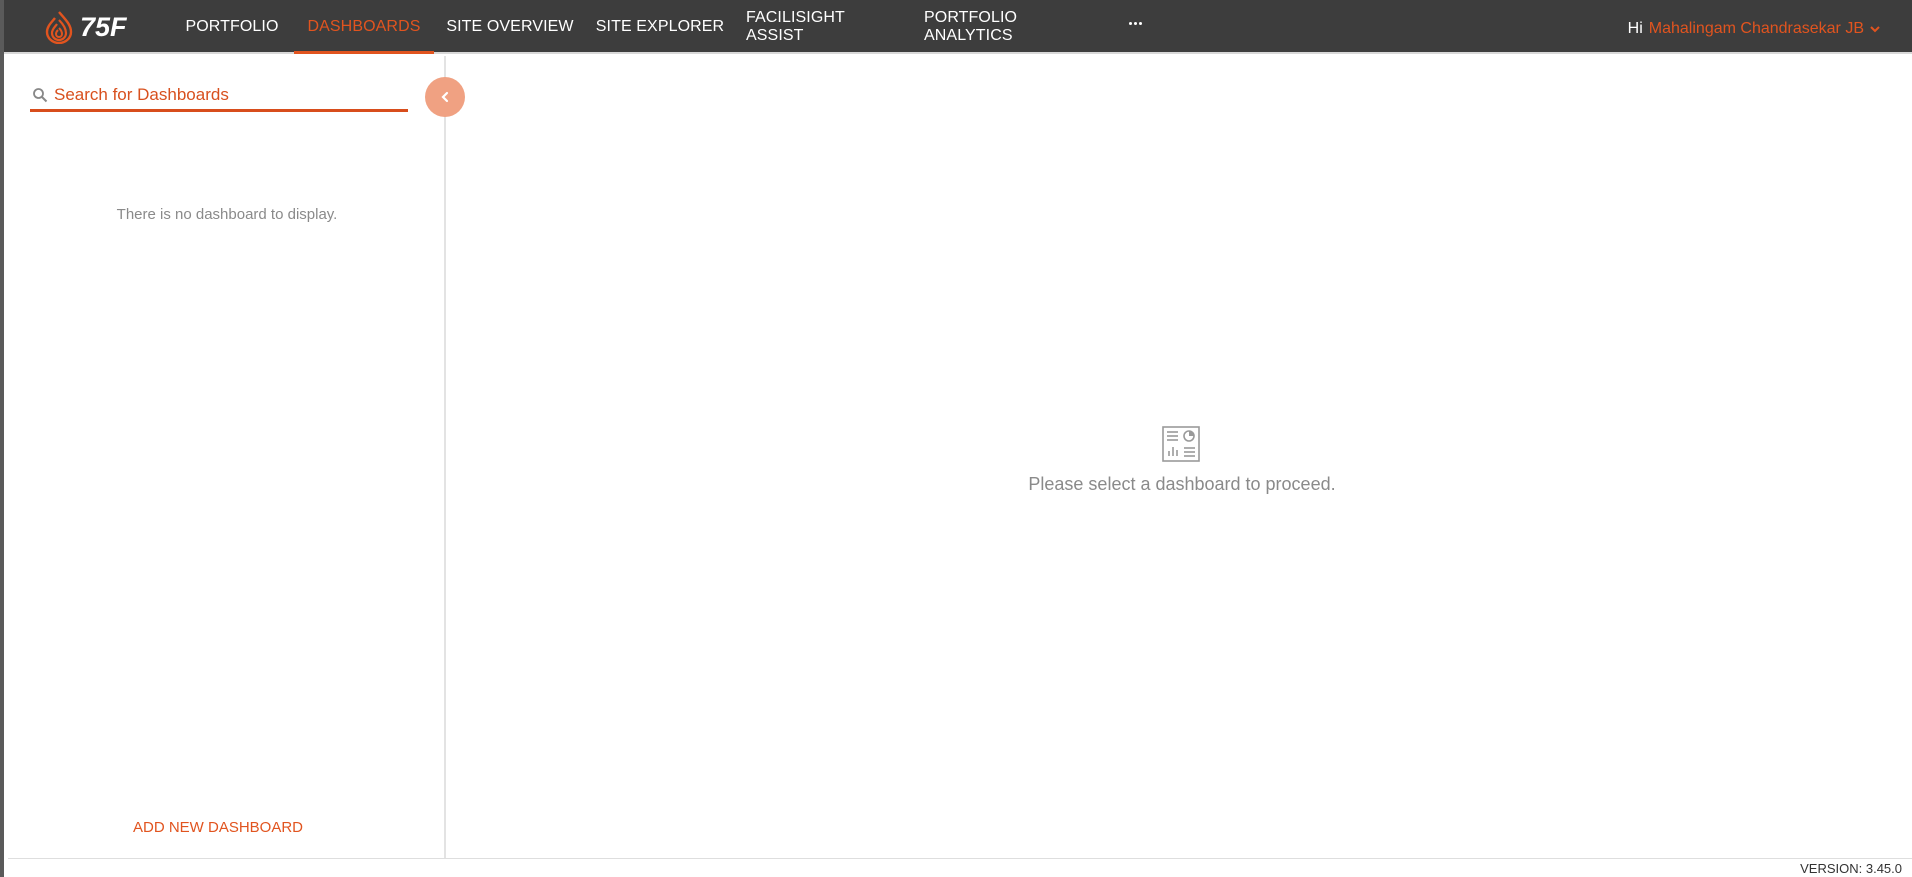 Image resolution: width=1912 pixels, height=877 pixels. Describe the element at coordinates (227, 214) in the screenshot. I see `no-dashboard-message: There is no dashboard to display.` at that location.